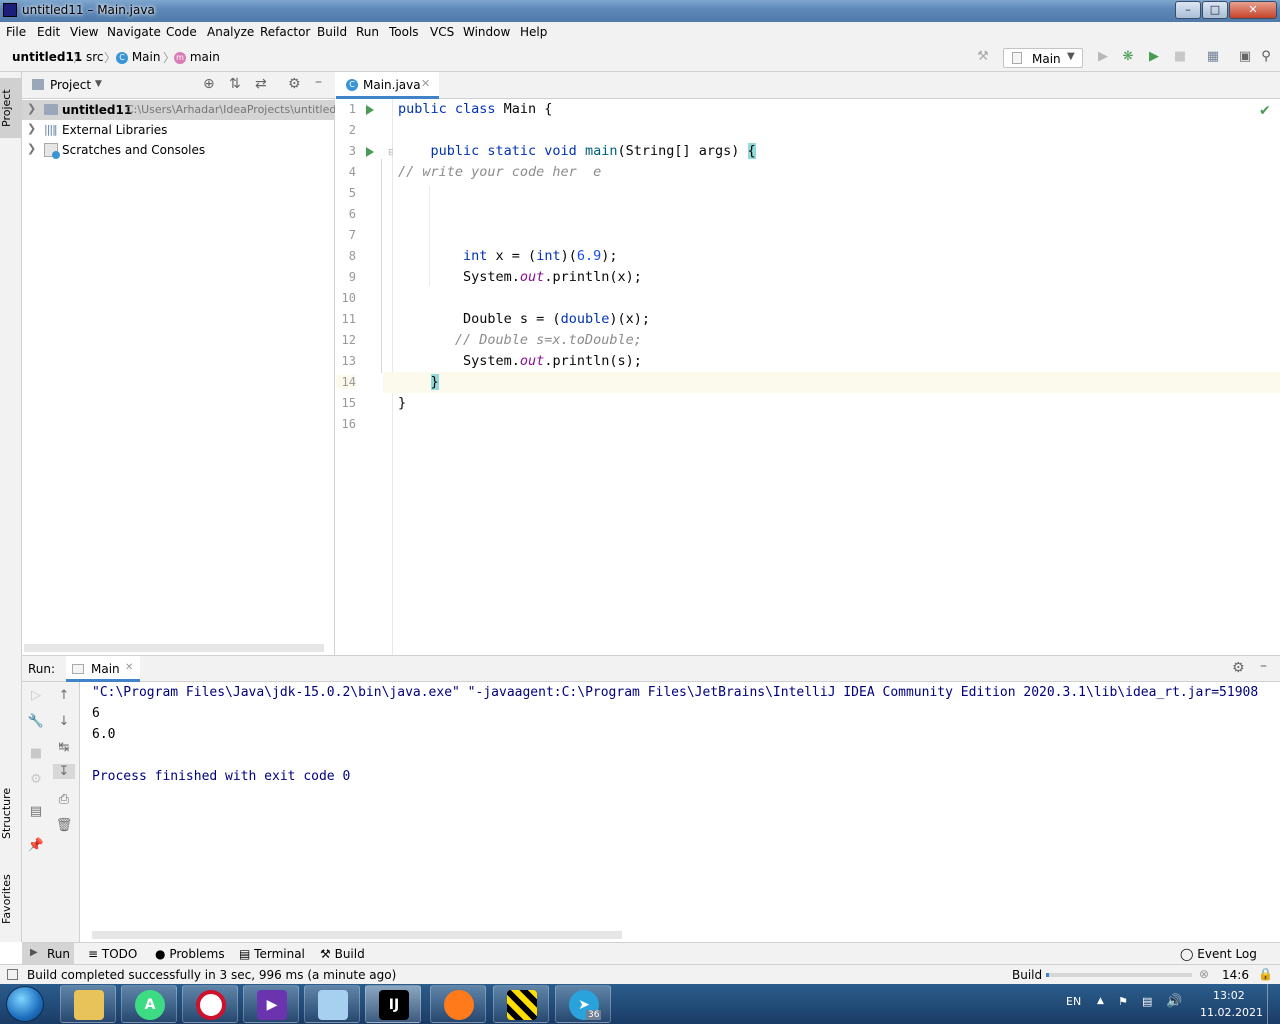  I want to click on taskbar-visual-studio: ▶, so click(271, 1004).